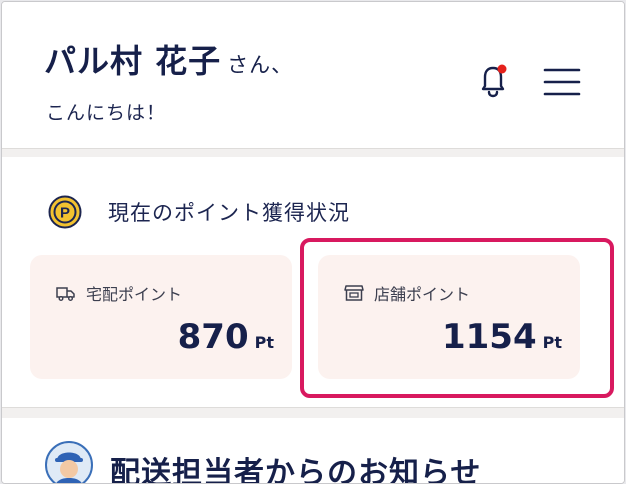  I want to click on delivery-points-value-group: 870 Pt, so click(226, 337).